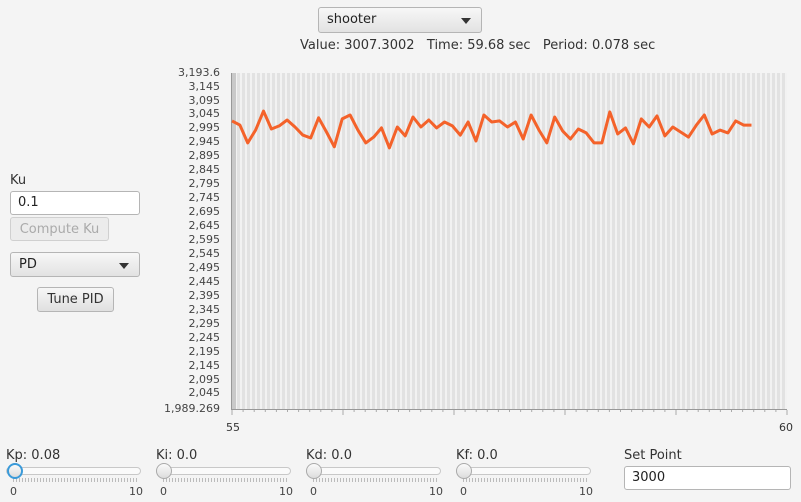 The width and height of the screenshot is (801, 502). Describe the element at coordinates (329, 455) in the screenshot. I see `slider-label: Kd: 0.0` at that location.